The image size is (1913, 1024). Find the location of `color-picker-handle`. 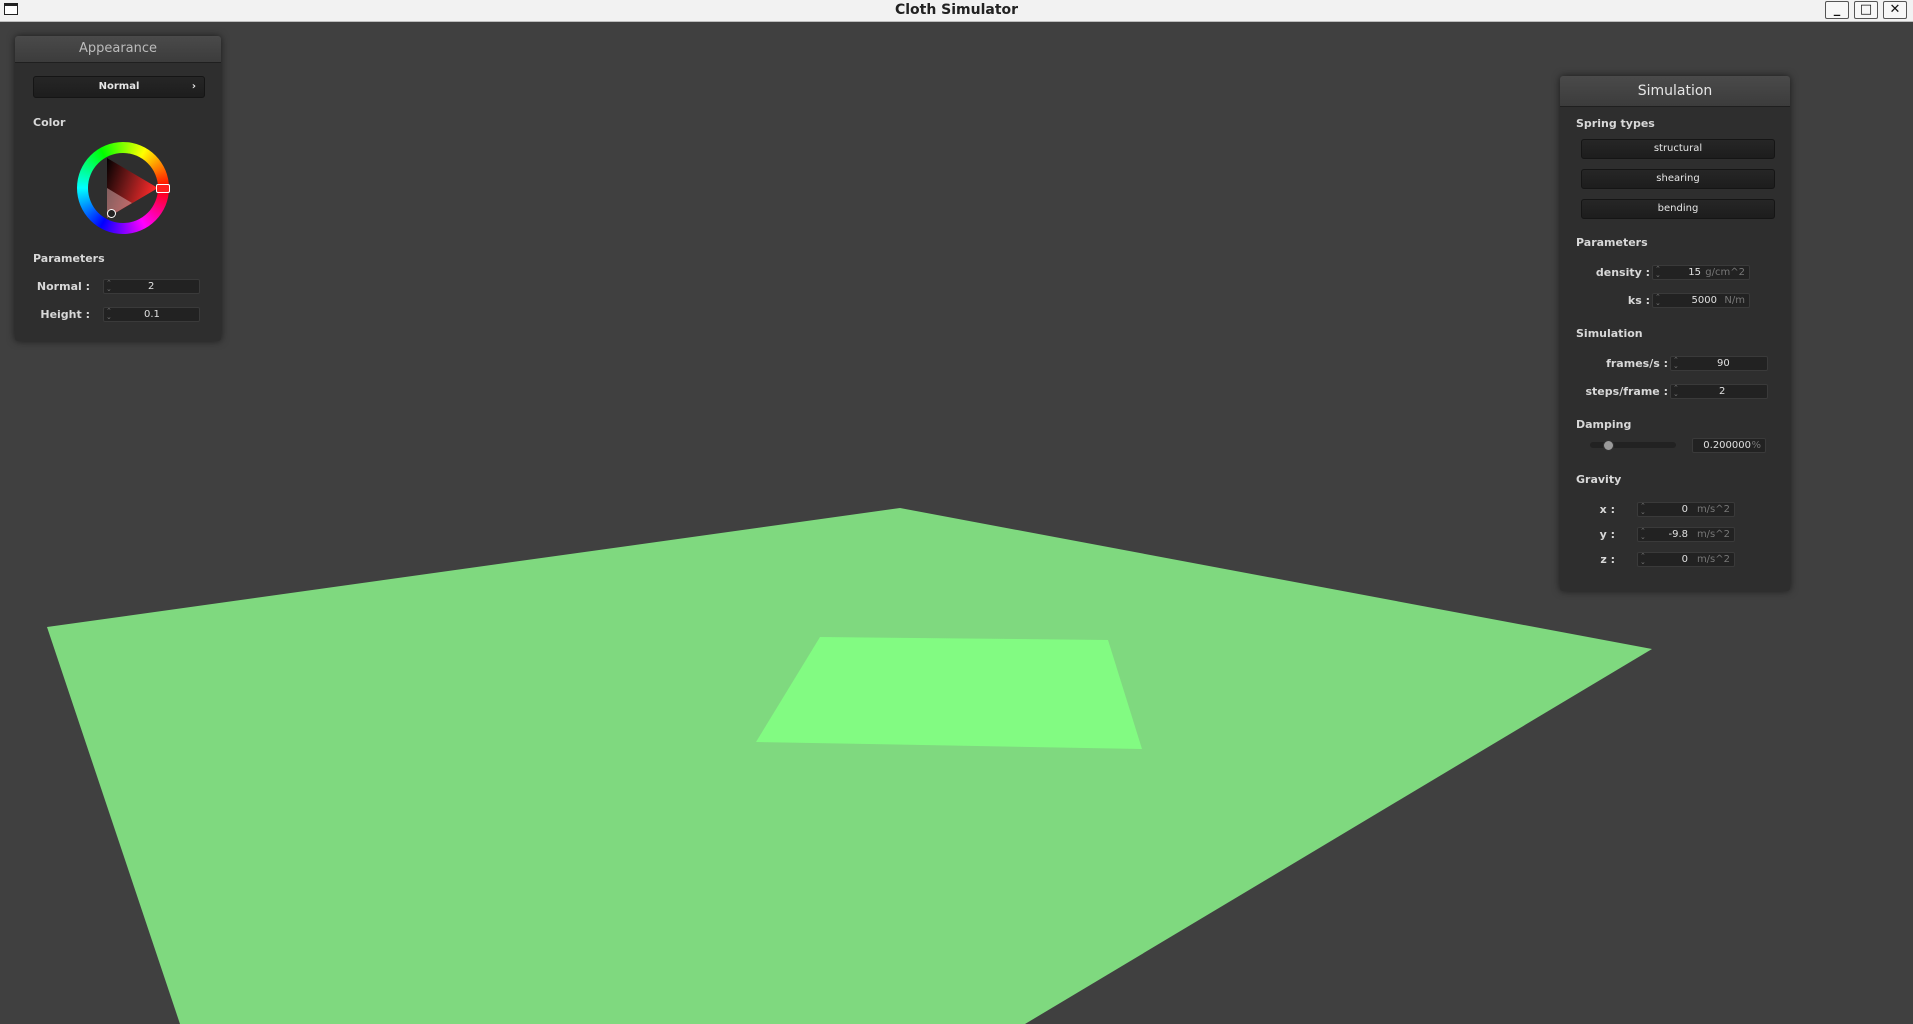

color-picker-handle is located at coordinates (111, 213).